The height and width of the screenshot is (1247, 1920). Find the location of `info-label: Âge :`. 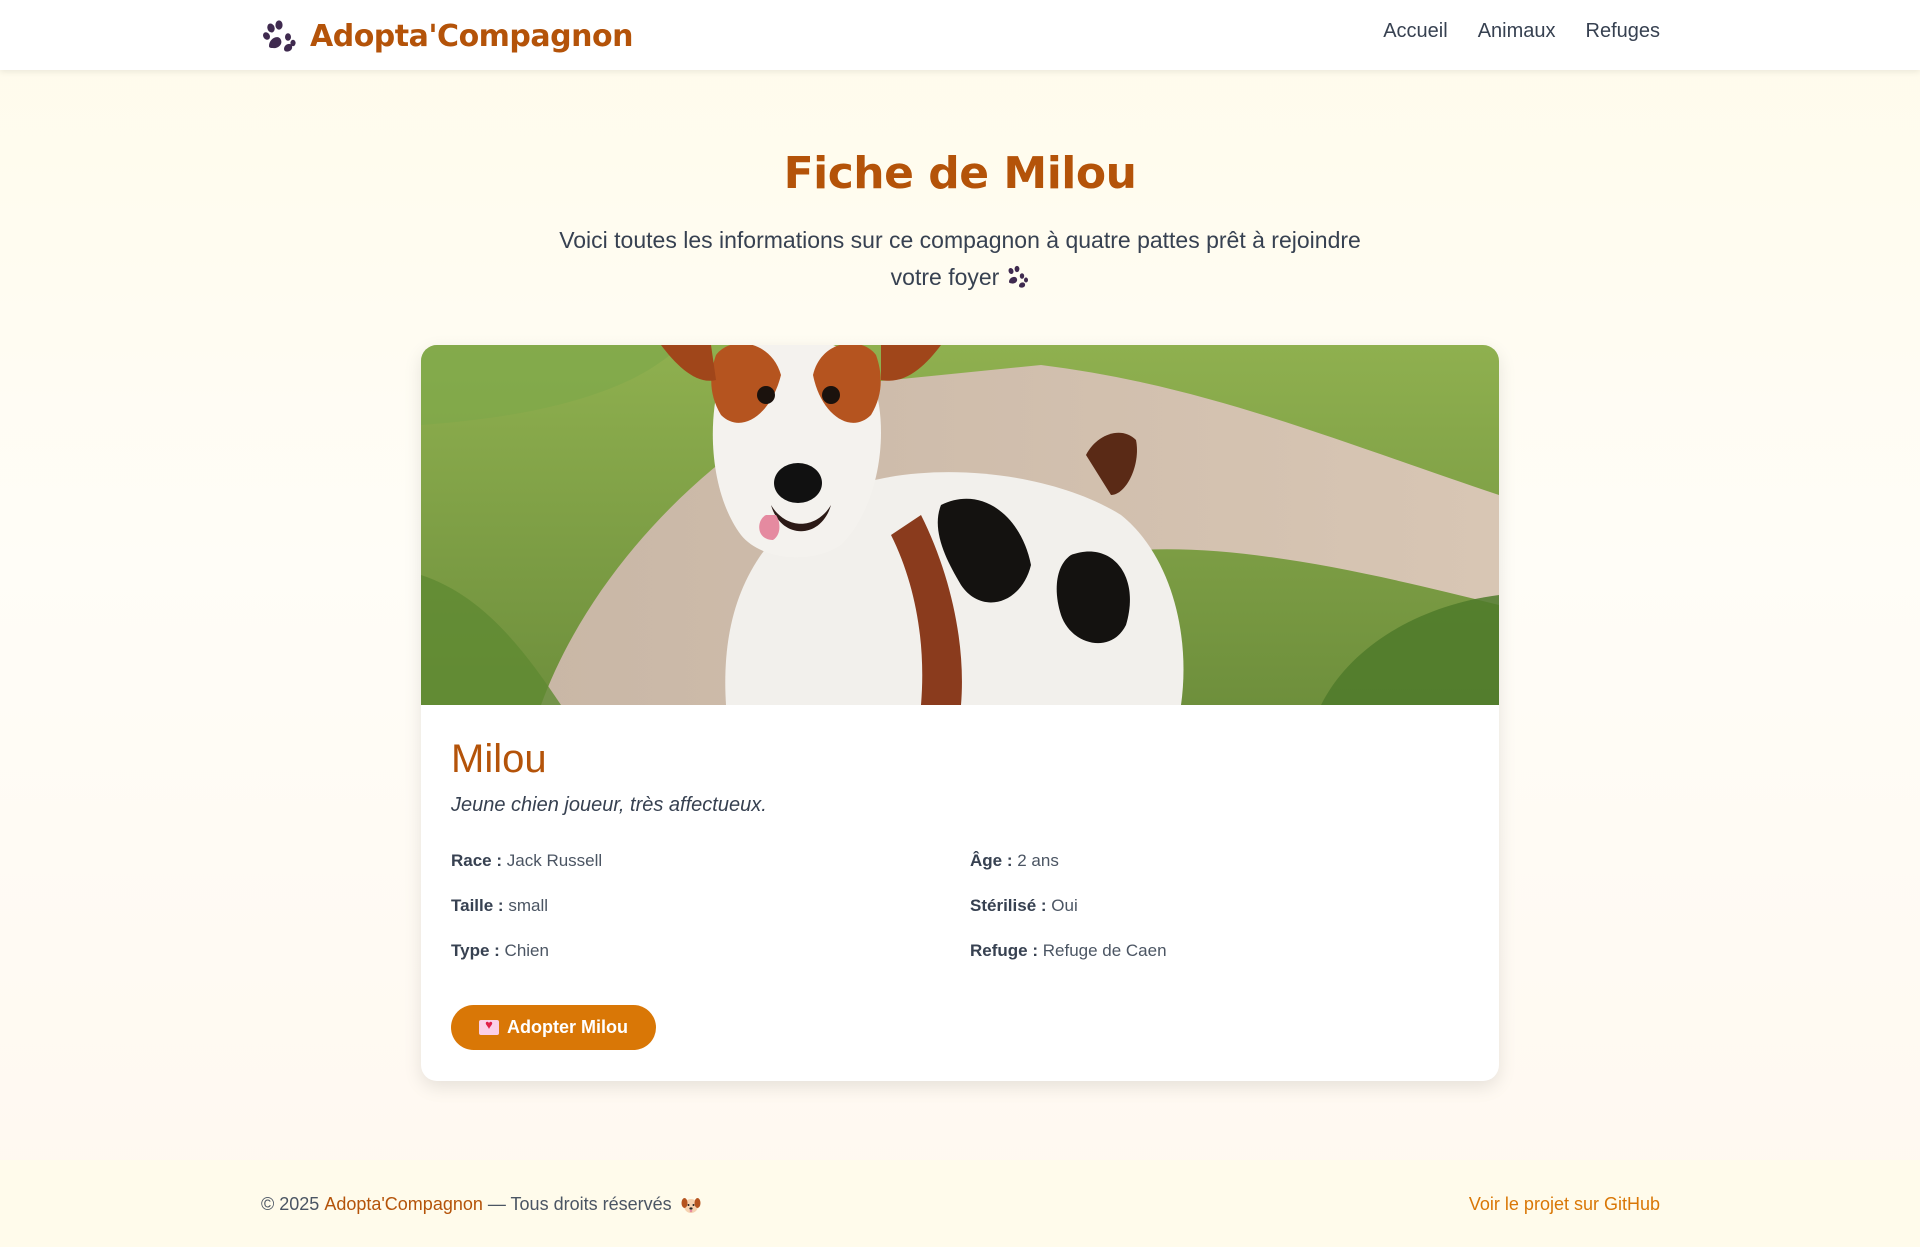

info-label: Âge : is located at coordinates (991, 860).